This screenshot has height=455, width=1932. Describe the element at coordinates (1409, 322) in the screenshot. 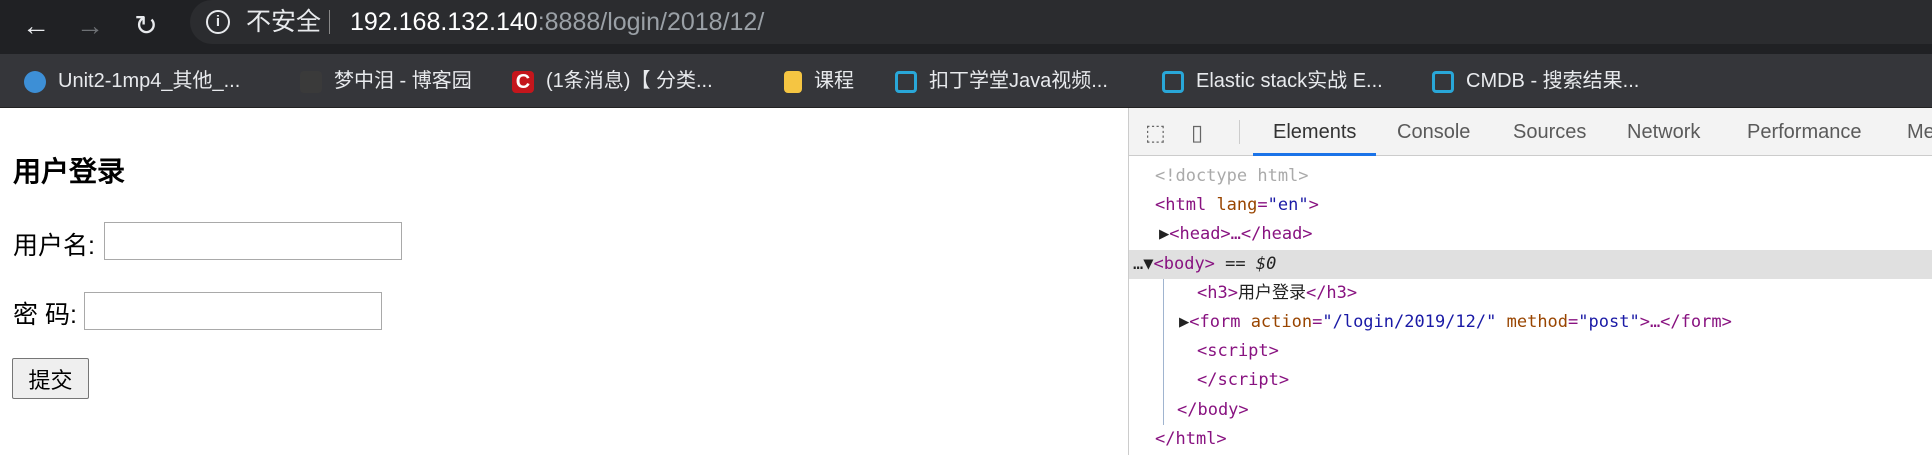

I see `dom-token: "/login/2019/12/"` at that location.